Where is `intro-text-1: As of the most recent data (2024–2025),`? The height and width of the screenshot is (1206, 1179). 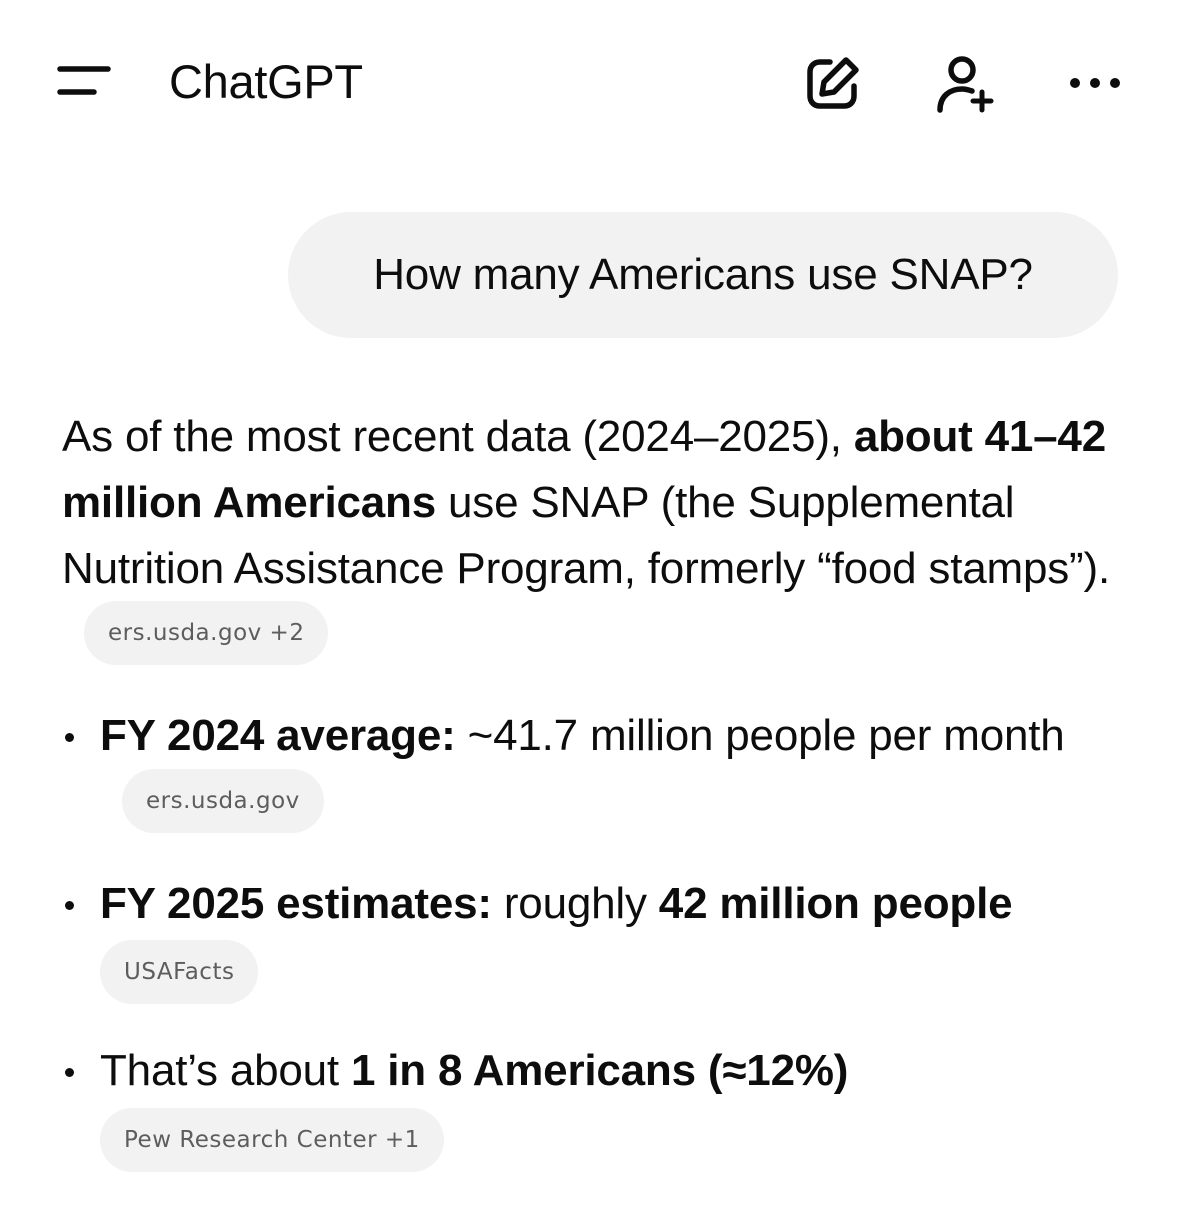 intro-text-1: As of the most recent data (2024–2025), is located at coordinates (458, 436).